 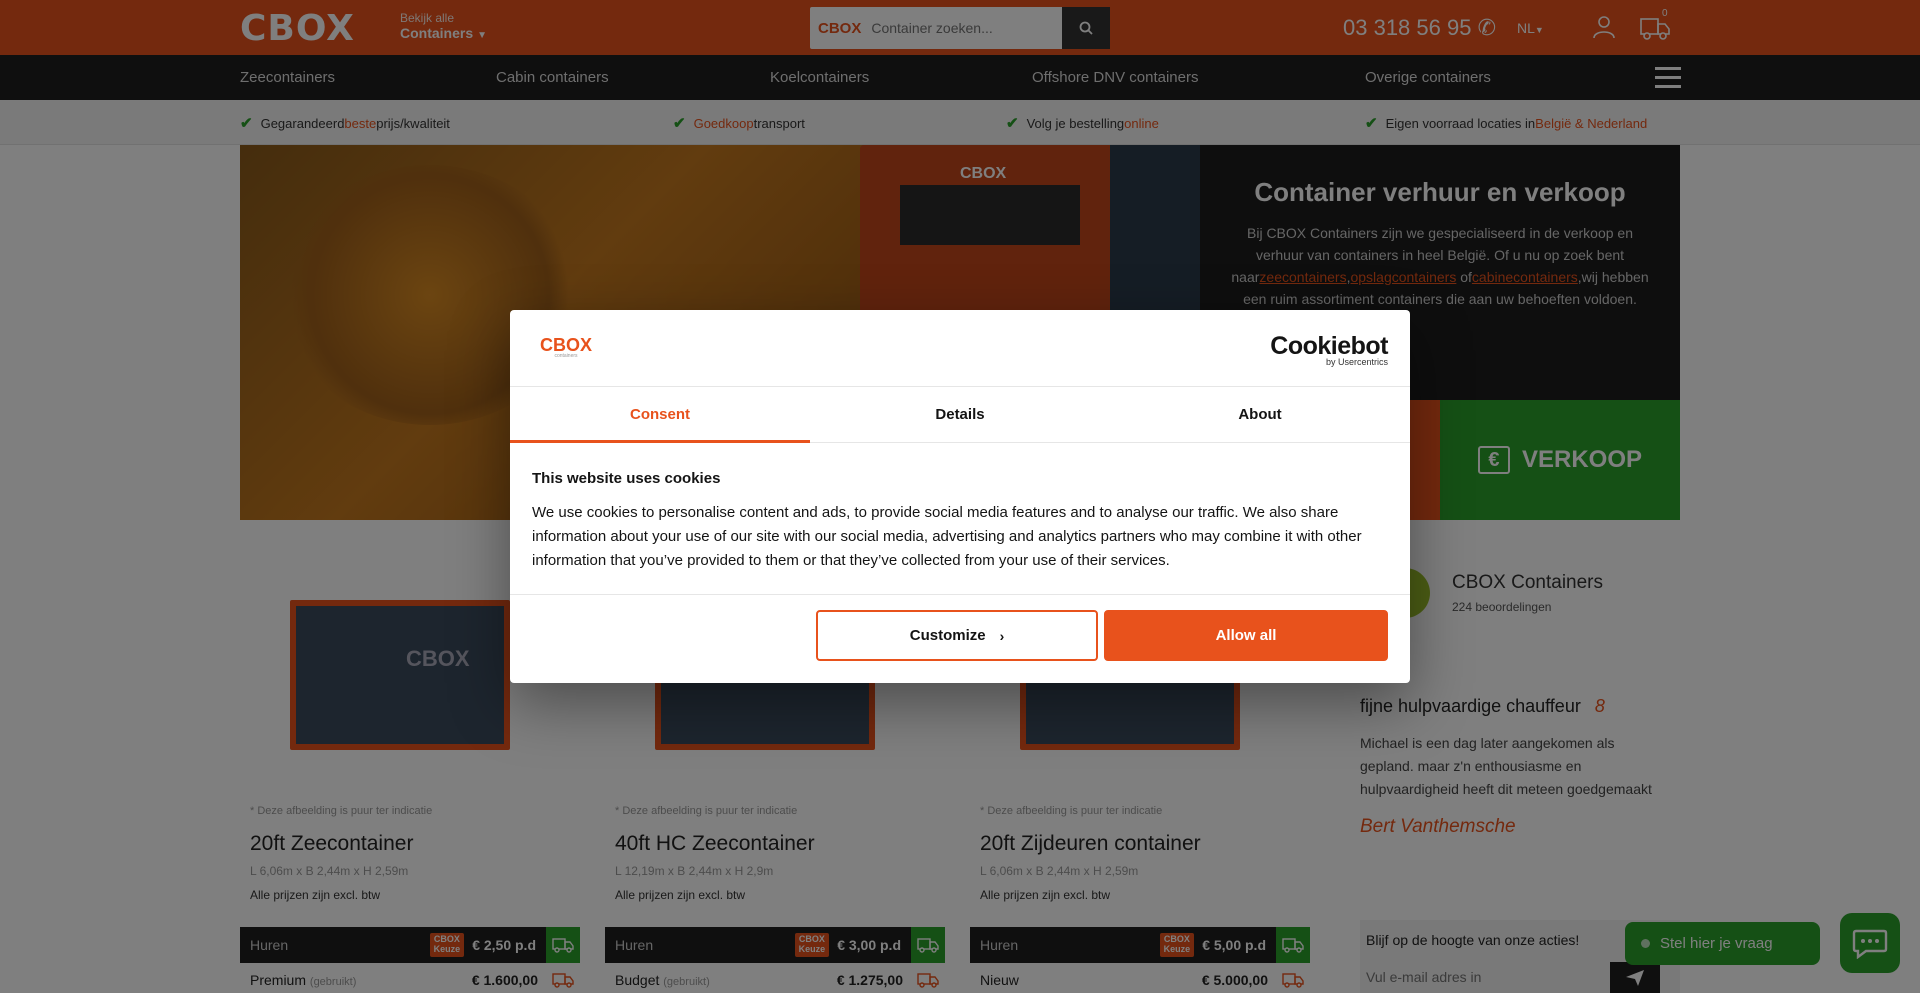 What do you see at coordinates (1002, 635) in the screenshot?
I see `chevron-right-icon: ›` at bounding box center [1002, 635].